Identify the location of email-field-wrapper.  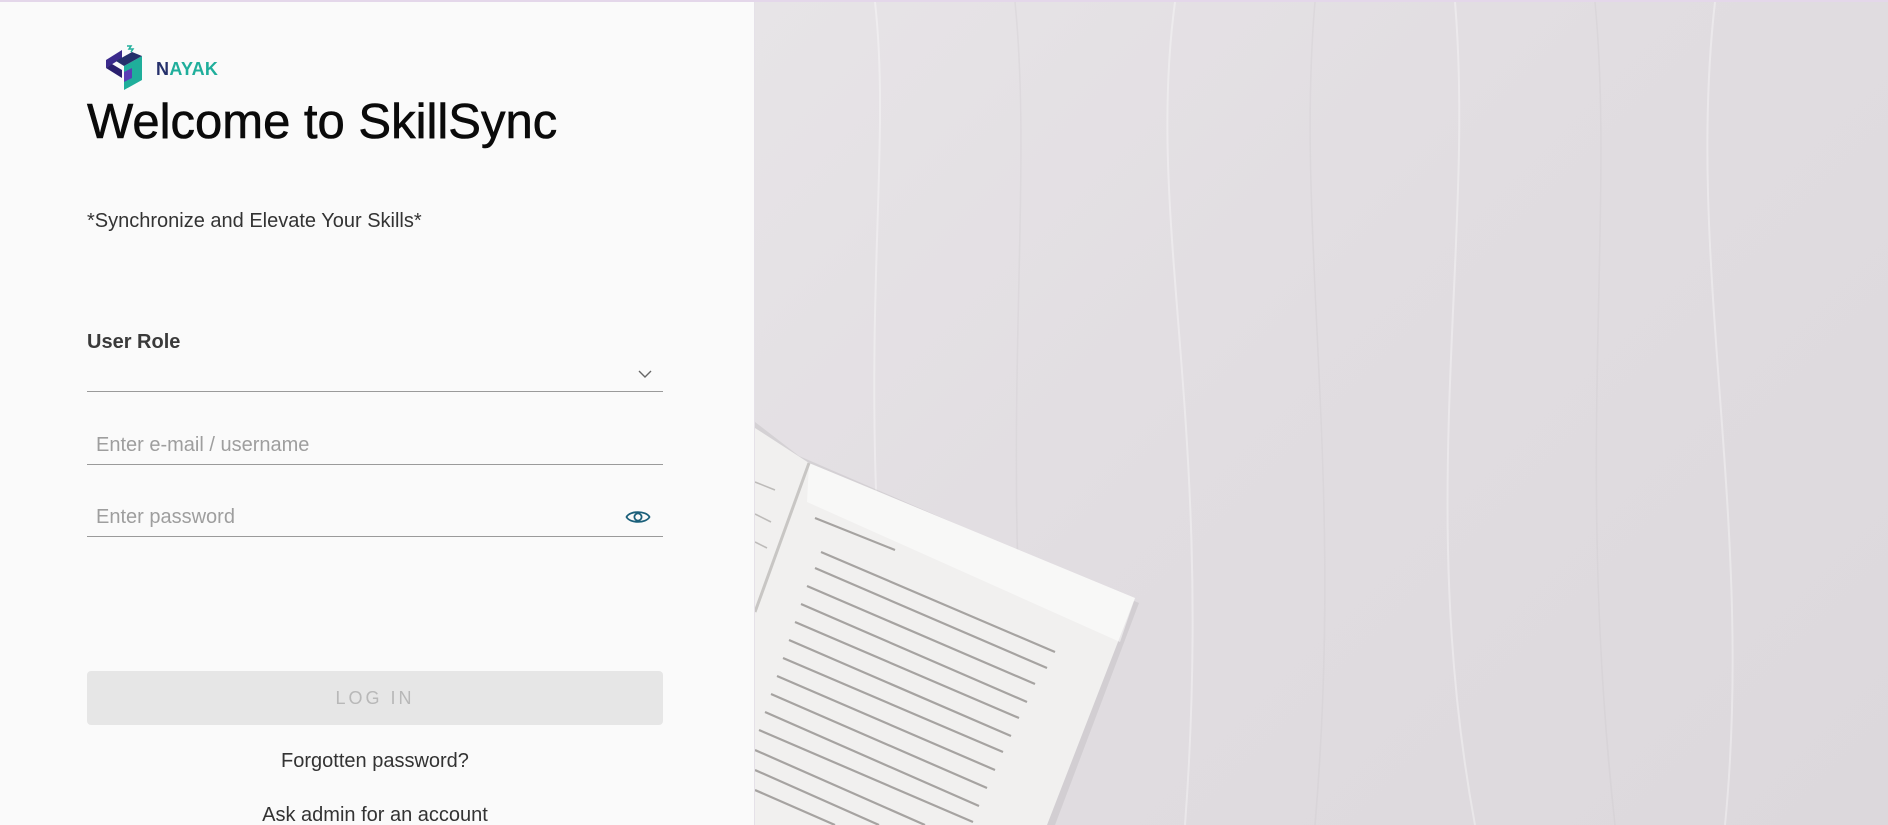
(375, 445).